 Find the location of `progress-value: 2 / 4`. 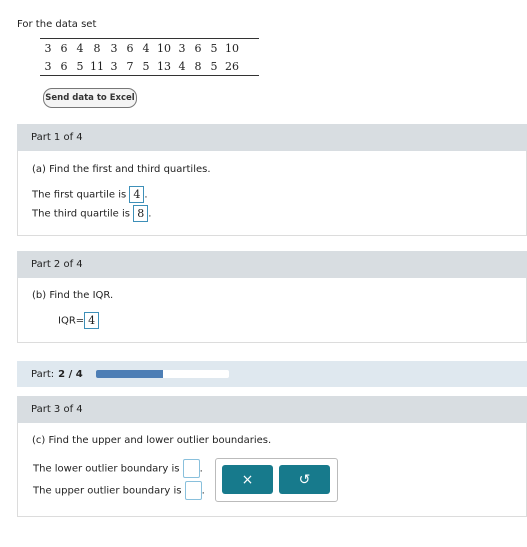

progress-value: 2 / 4 is located at coordinates (70, 374).